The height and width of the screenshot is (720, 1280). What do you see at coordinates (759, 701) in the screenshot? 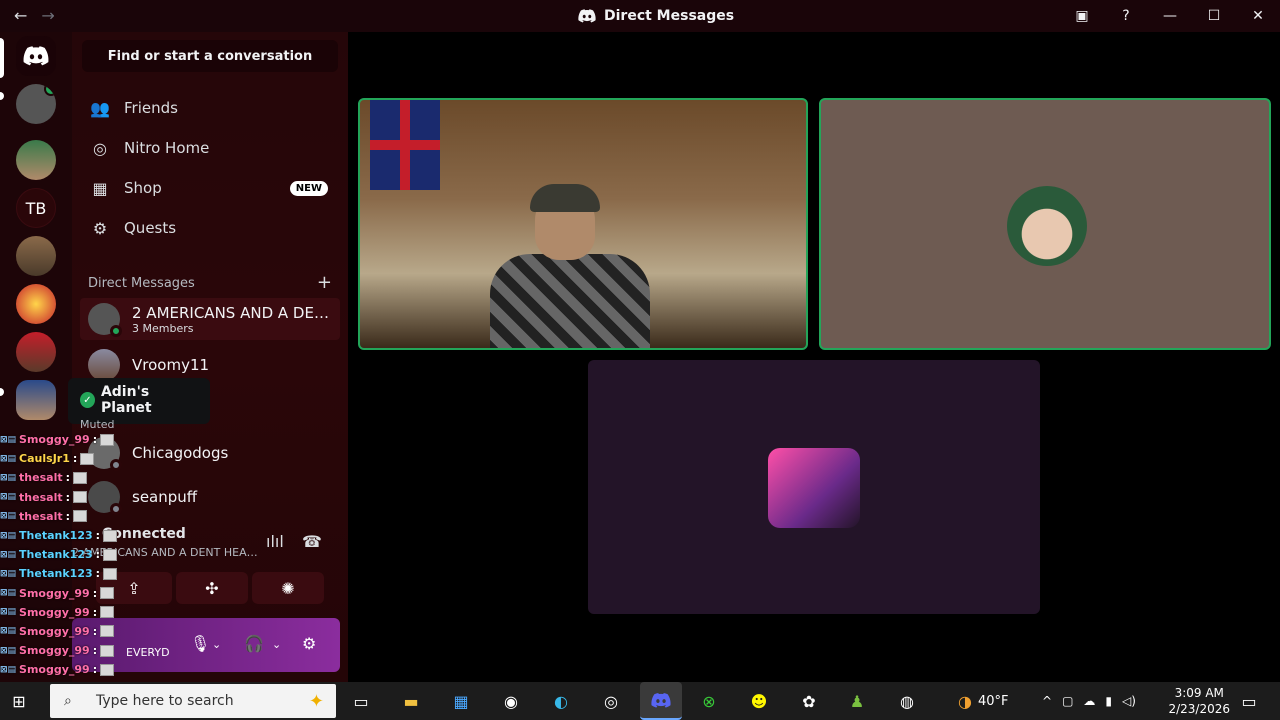
I see `snapchat-icon: ☻` at bounding box center [759, 701].